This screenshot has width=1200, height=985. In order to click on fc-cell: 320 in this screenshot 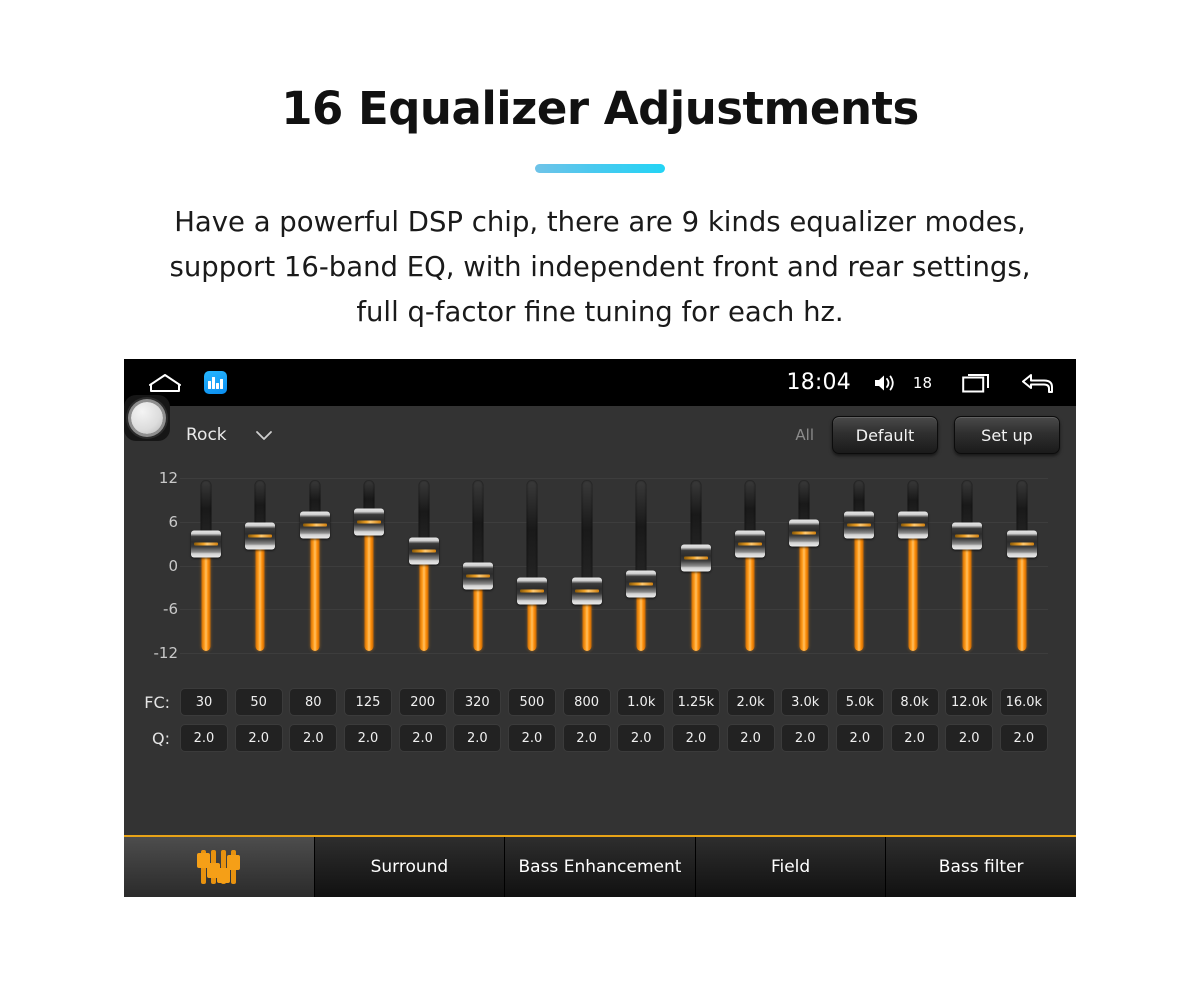, I will do `click(477, 702)`.